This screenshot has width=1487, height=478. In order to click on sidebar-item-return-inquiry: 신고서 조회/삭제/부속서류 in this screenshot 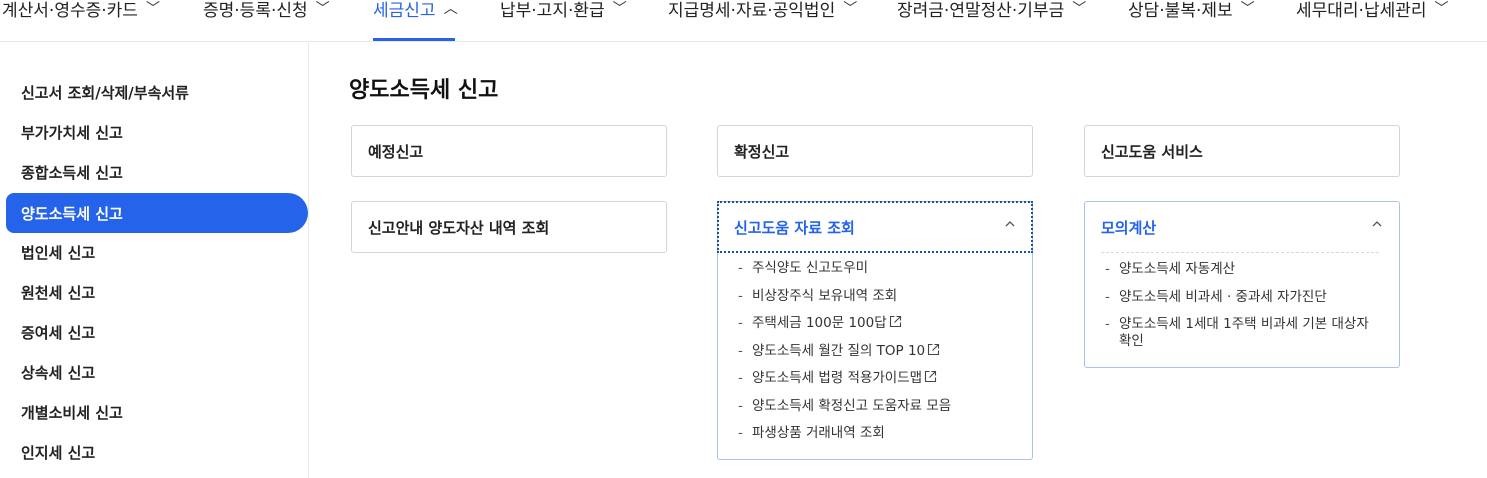, I will do `click(157, 92)`.